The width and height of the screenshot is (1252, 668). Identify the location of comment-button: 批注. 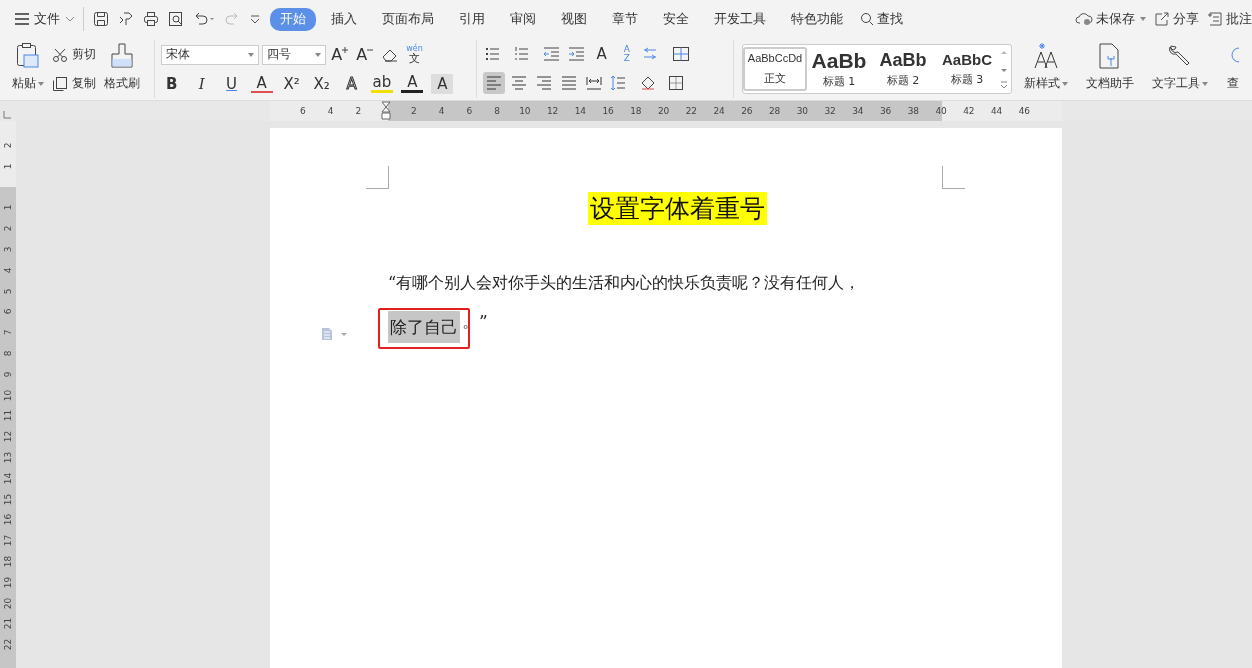
(1229, 19).